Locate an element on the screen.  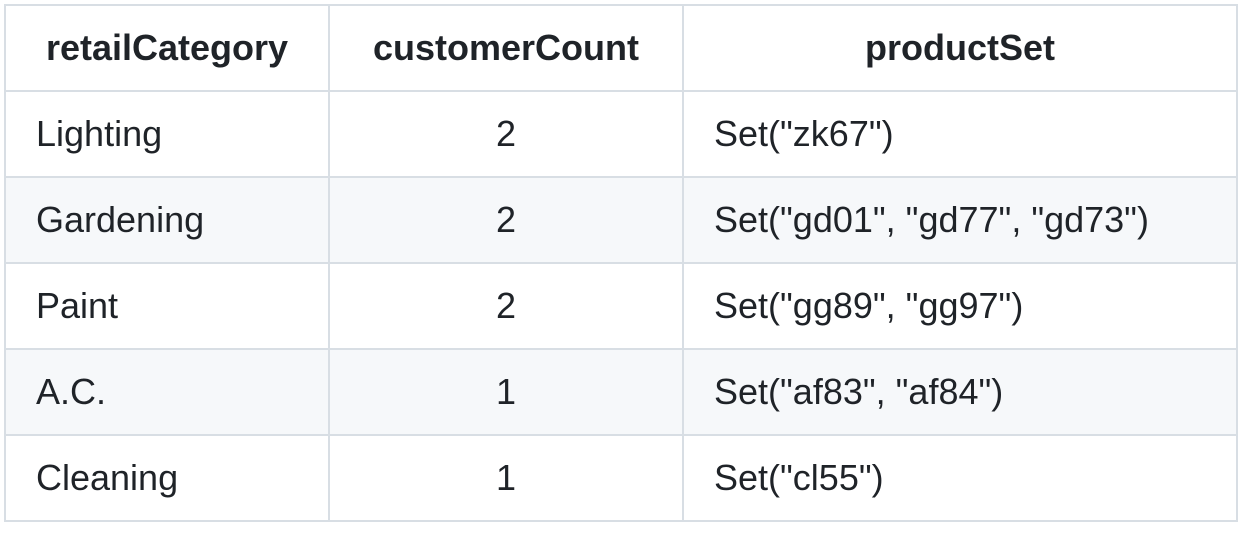
retail-category-cell: Paint is located at coordinates (167, 306).